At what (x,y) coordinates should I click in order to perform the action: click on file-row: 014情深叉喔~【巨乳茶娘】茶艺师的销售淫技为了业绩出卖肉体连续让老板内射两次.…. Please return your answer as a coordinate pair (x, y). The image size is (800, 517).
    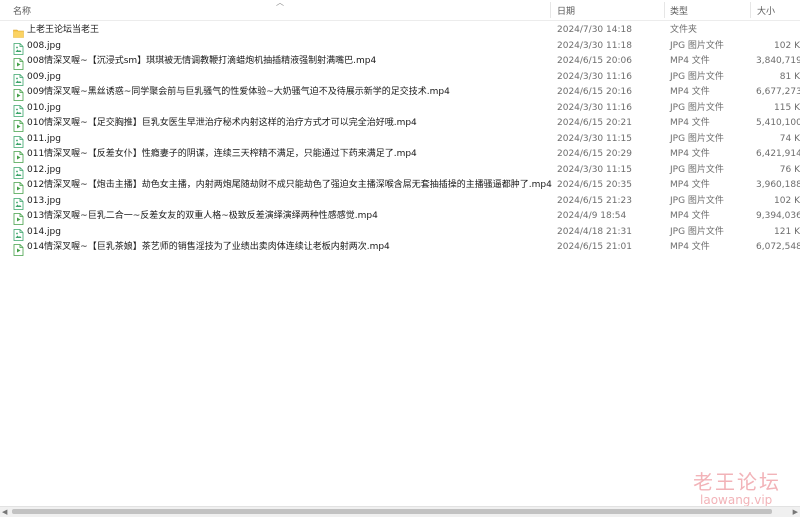
    Looking at the image, I should click on (400, 247).